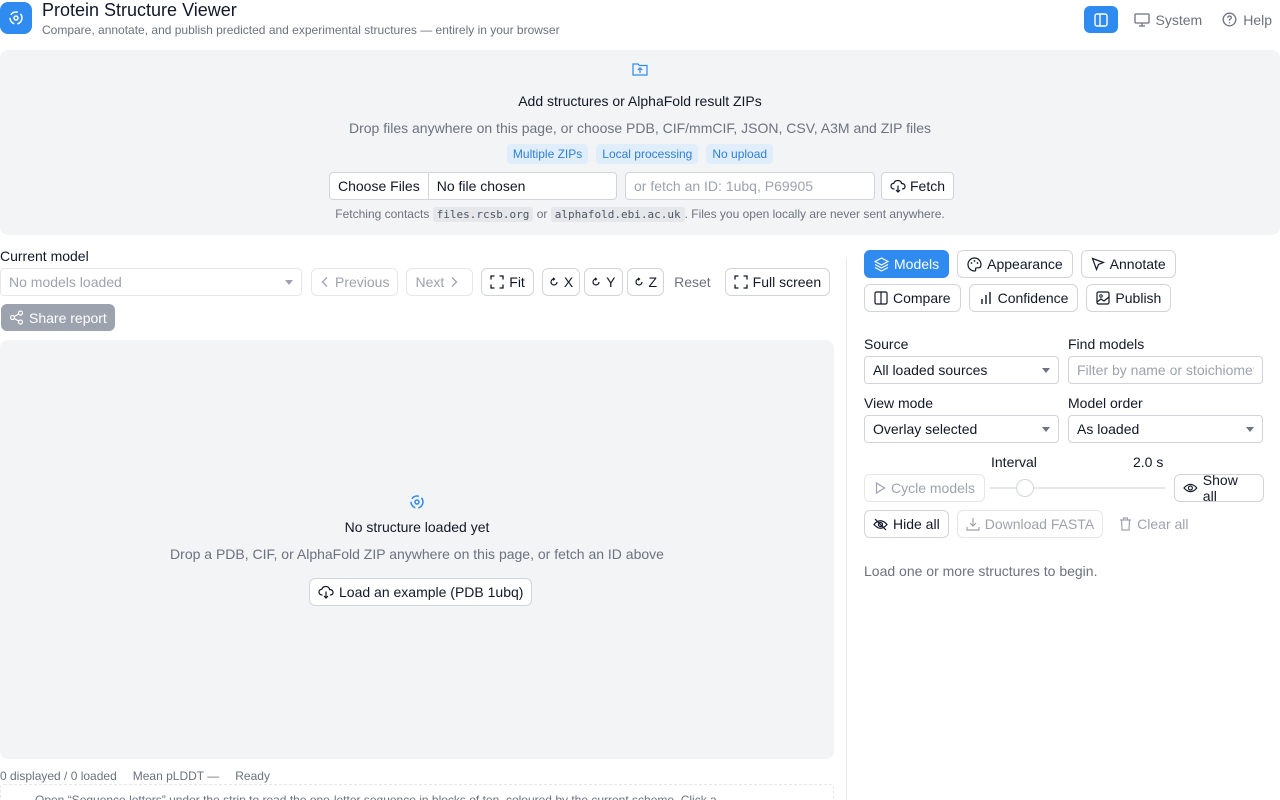 The width and height of the screenshot is (1280, 800). Describe the element at coordinates (1154, 524) in the screenshot. I see `clear-all-button: Clear all` at that location.